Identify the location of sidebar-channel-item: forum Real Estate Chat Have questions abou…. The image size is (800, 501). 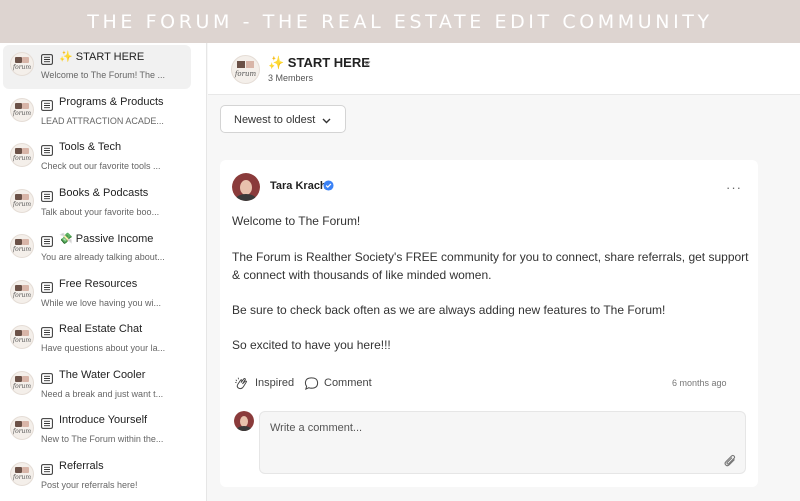
(97, 340).